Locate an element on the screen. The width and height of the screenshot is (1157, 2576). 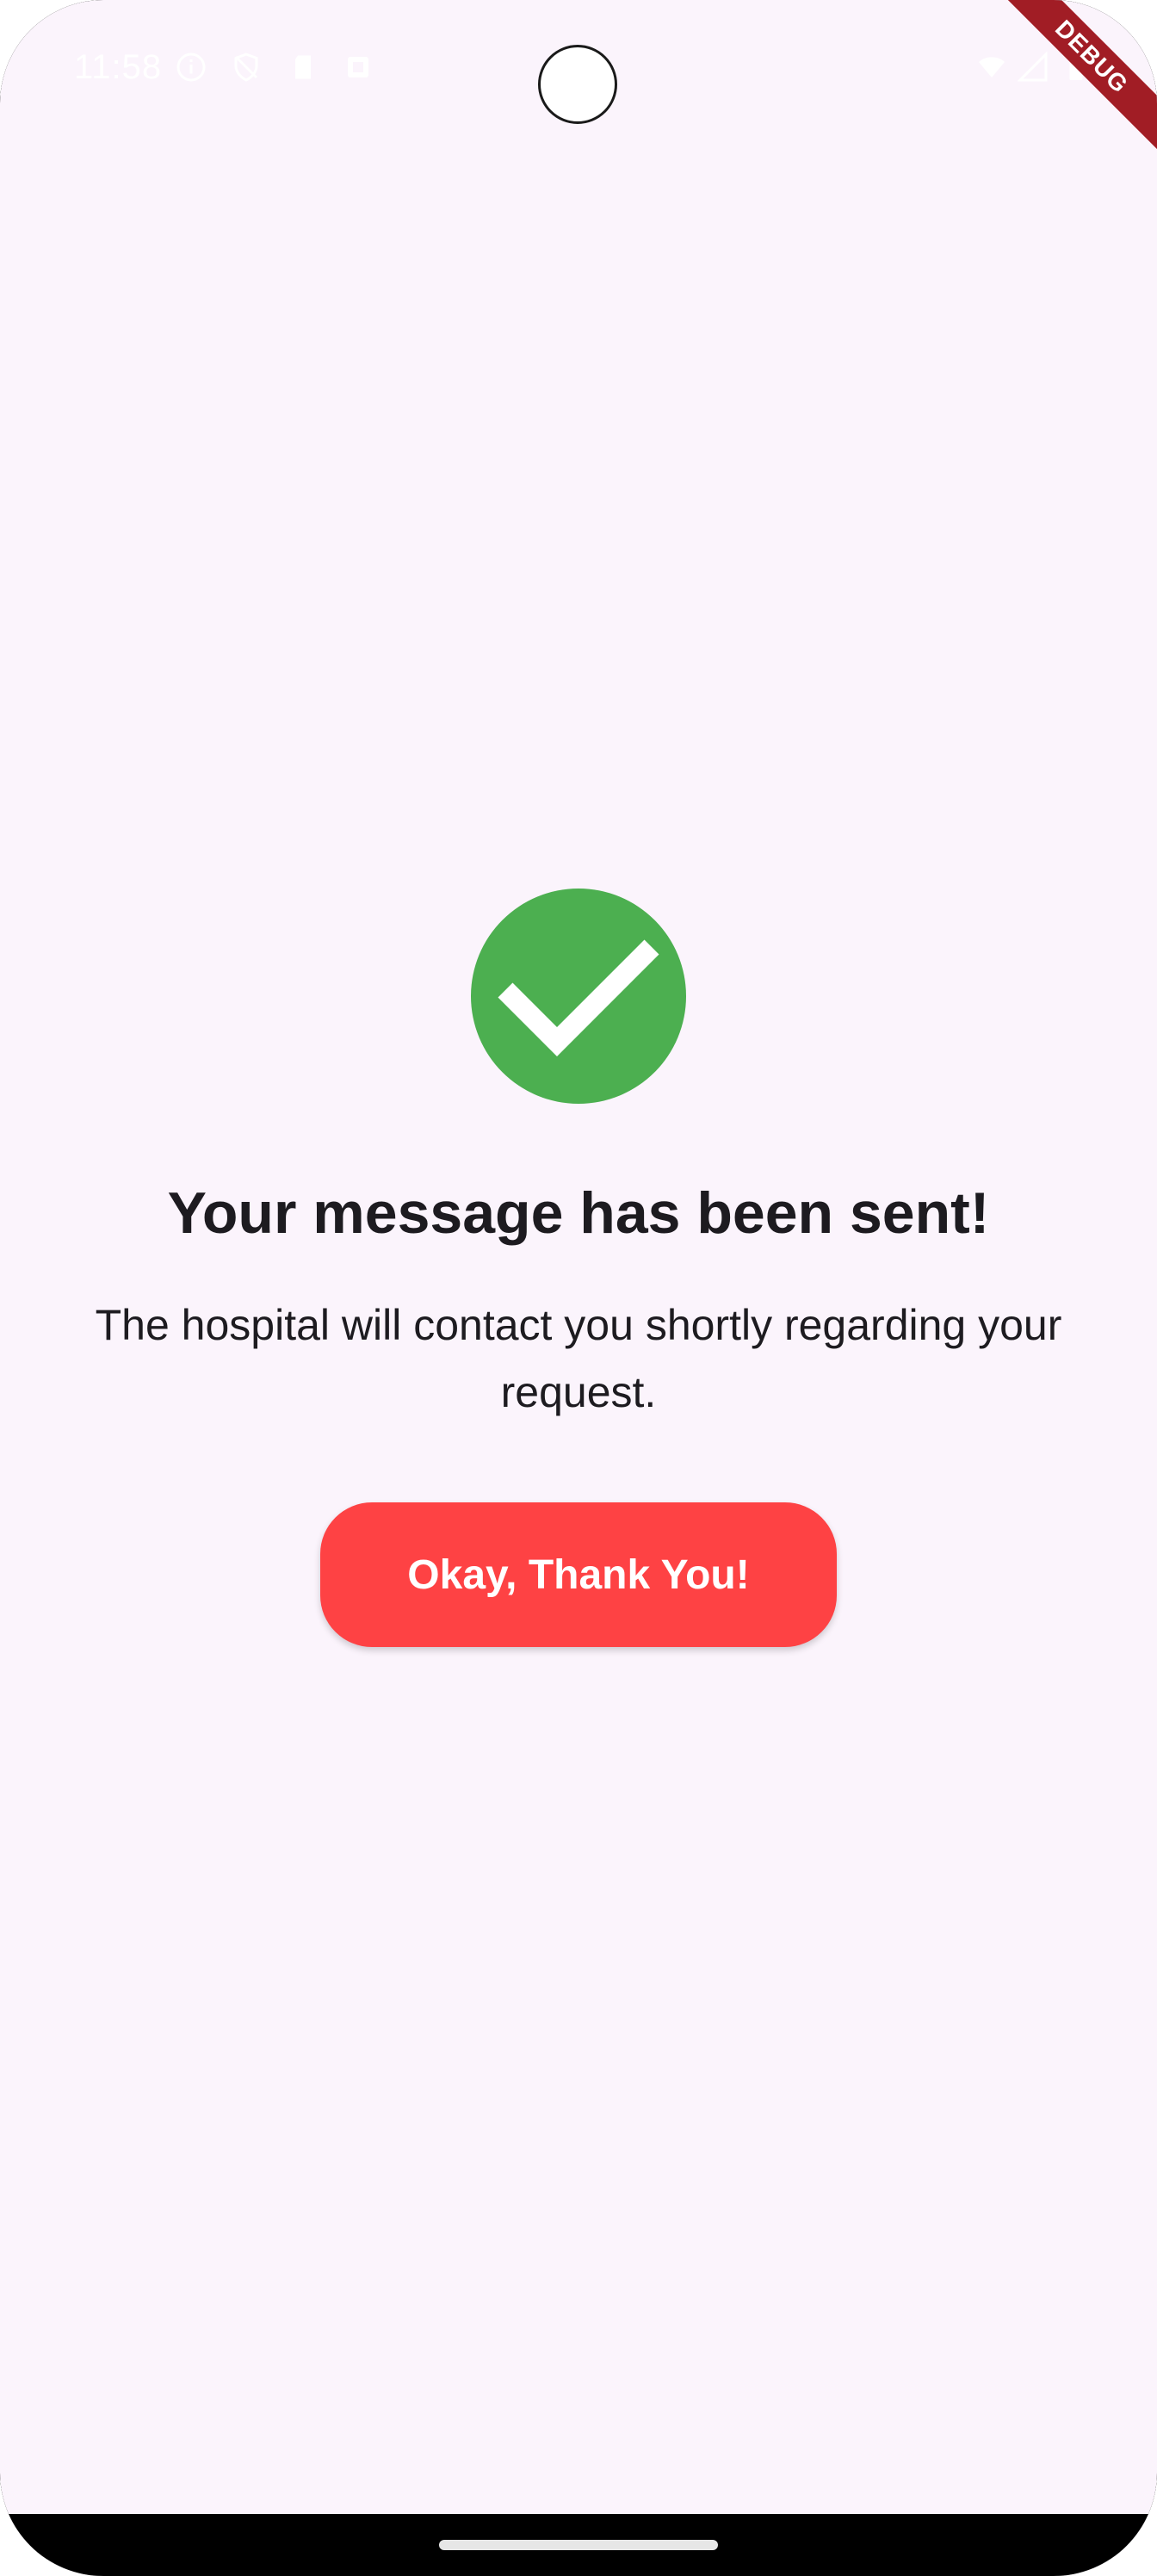
check-circle-icon is located at coordinates (579, 996).